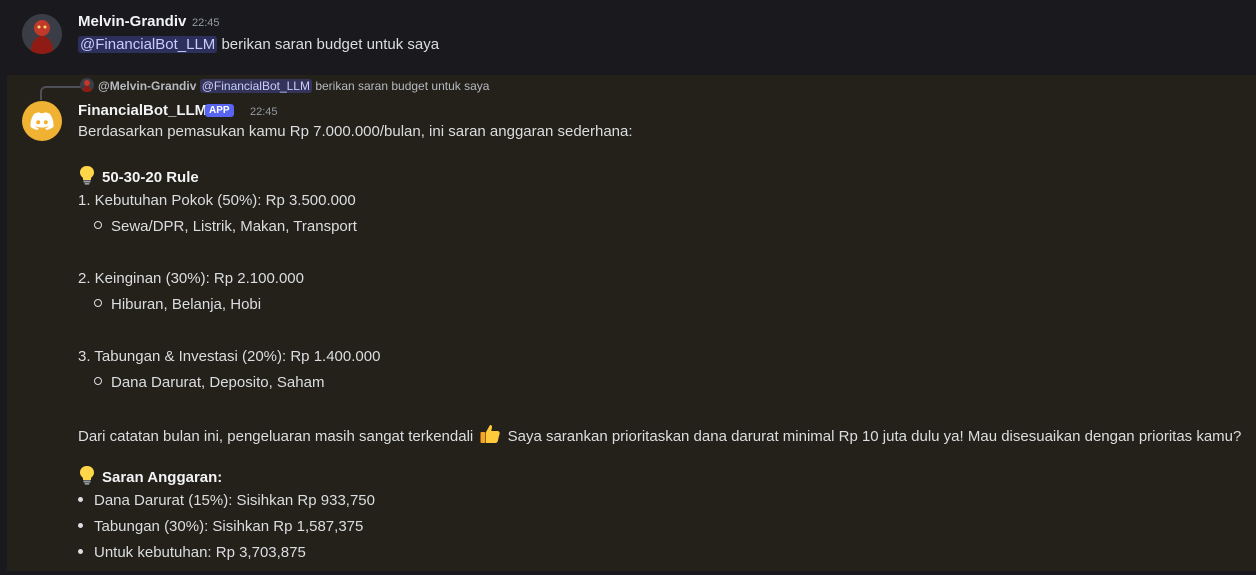  I want to click on mention-financialbot: @FinancialBot_LLM, so click(148, 44).